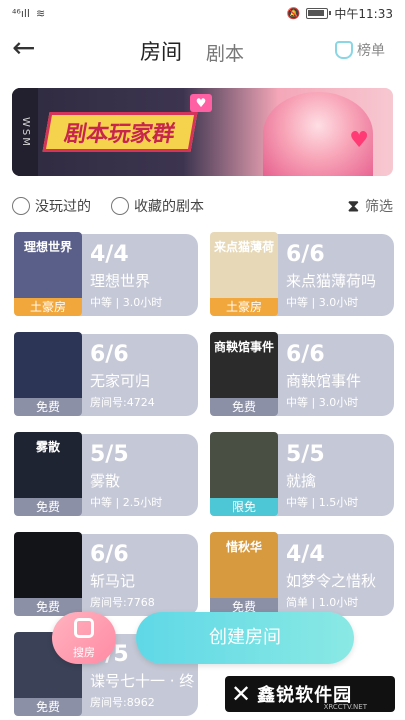 The height and width of the screenshot is (720, 405). Describe the element at coordinates (241, 694) in the screenshot. I see `watermark-logo: ✕` at that location.